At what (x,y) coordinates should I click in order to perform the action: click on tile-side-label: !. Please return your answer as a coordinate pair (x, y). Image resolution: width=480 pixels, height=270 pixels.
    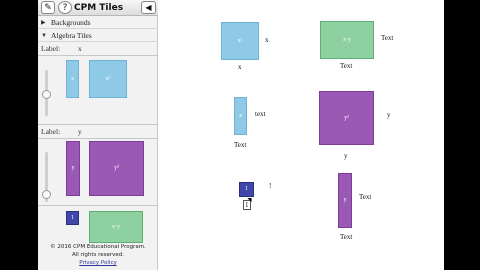
    Looking at the image, I should click on (270, 186).